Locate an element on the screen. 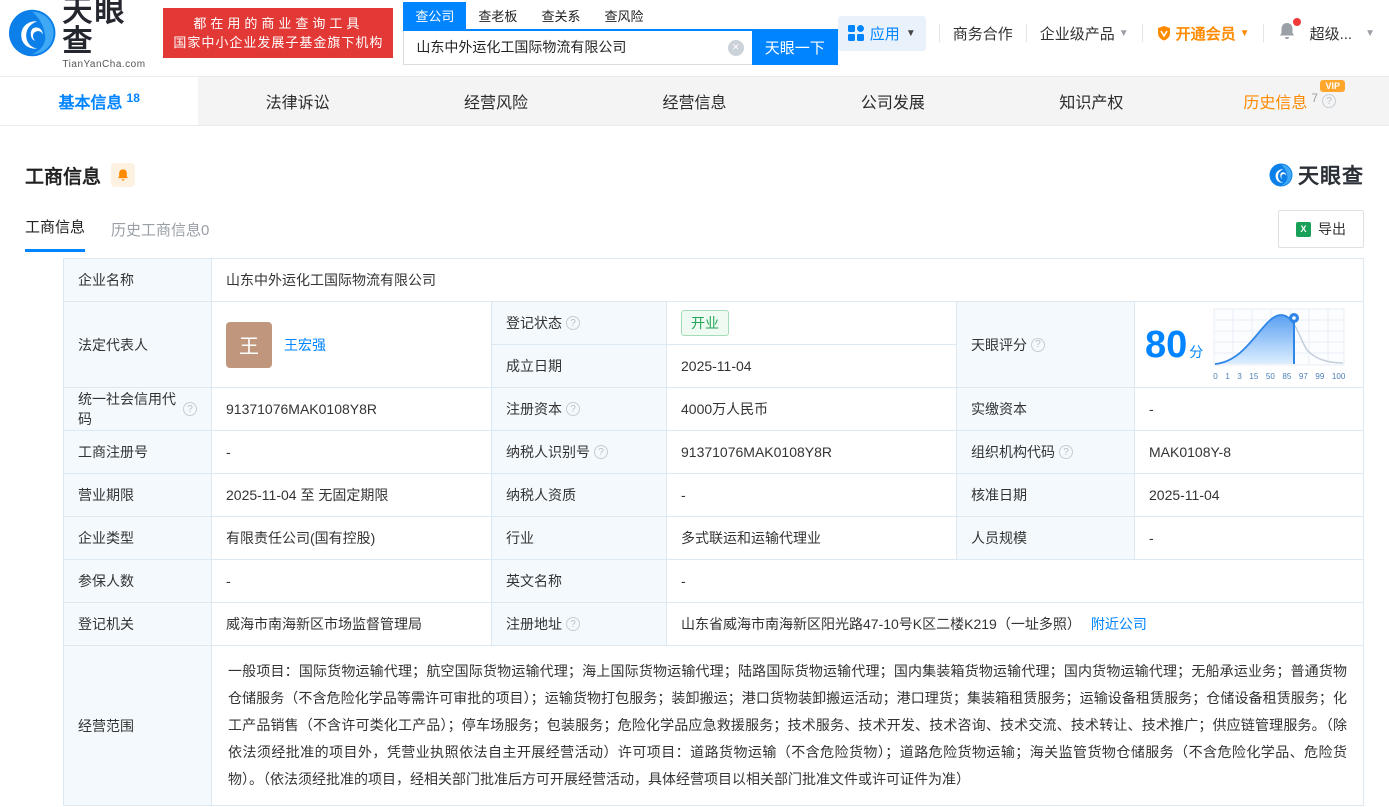 This screenshot has width=1389, height=807. notification-bell-icon is located at coordinates (1289, 31).